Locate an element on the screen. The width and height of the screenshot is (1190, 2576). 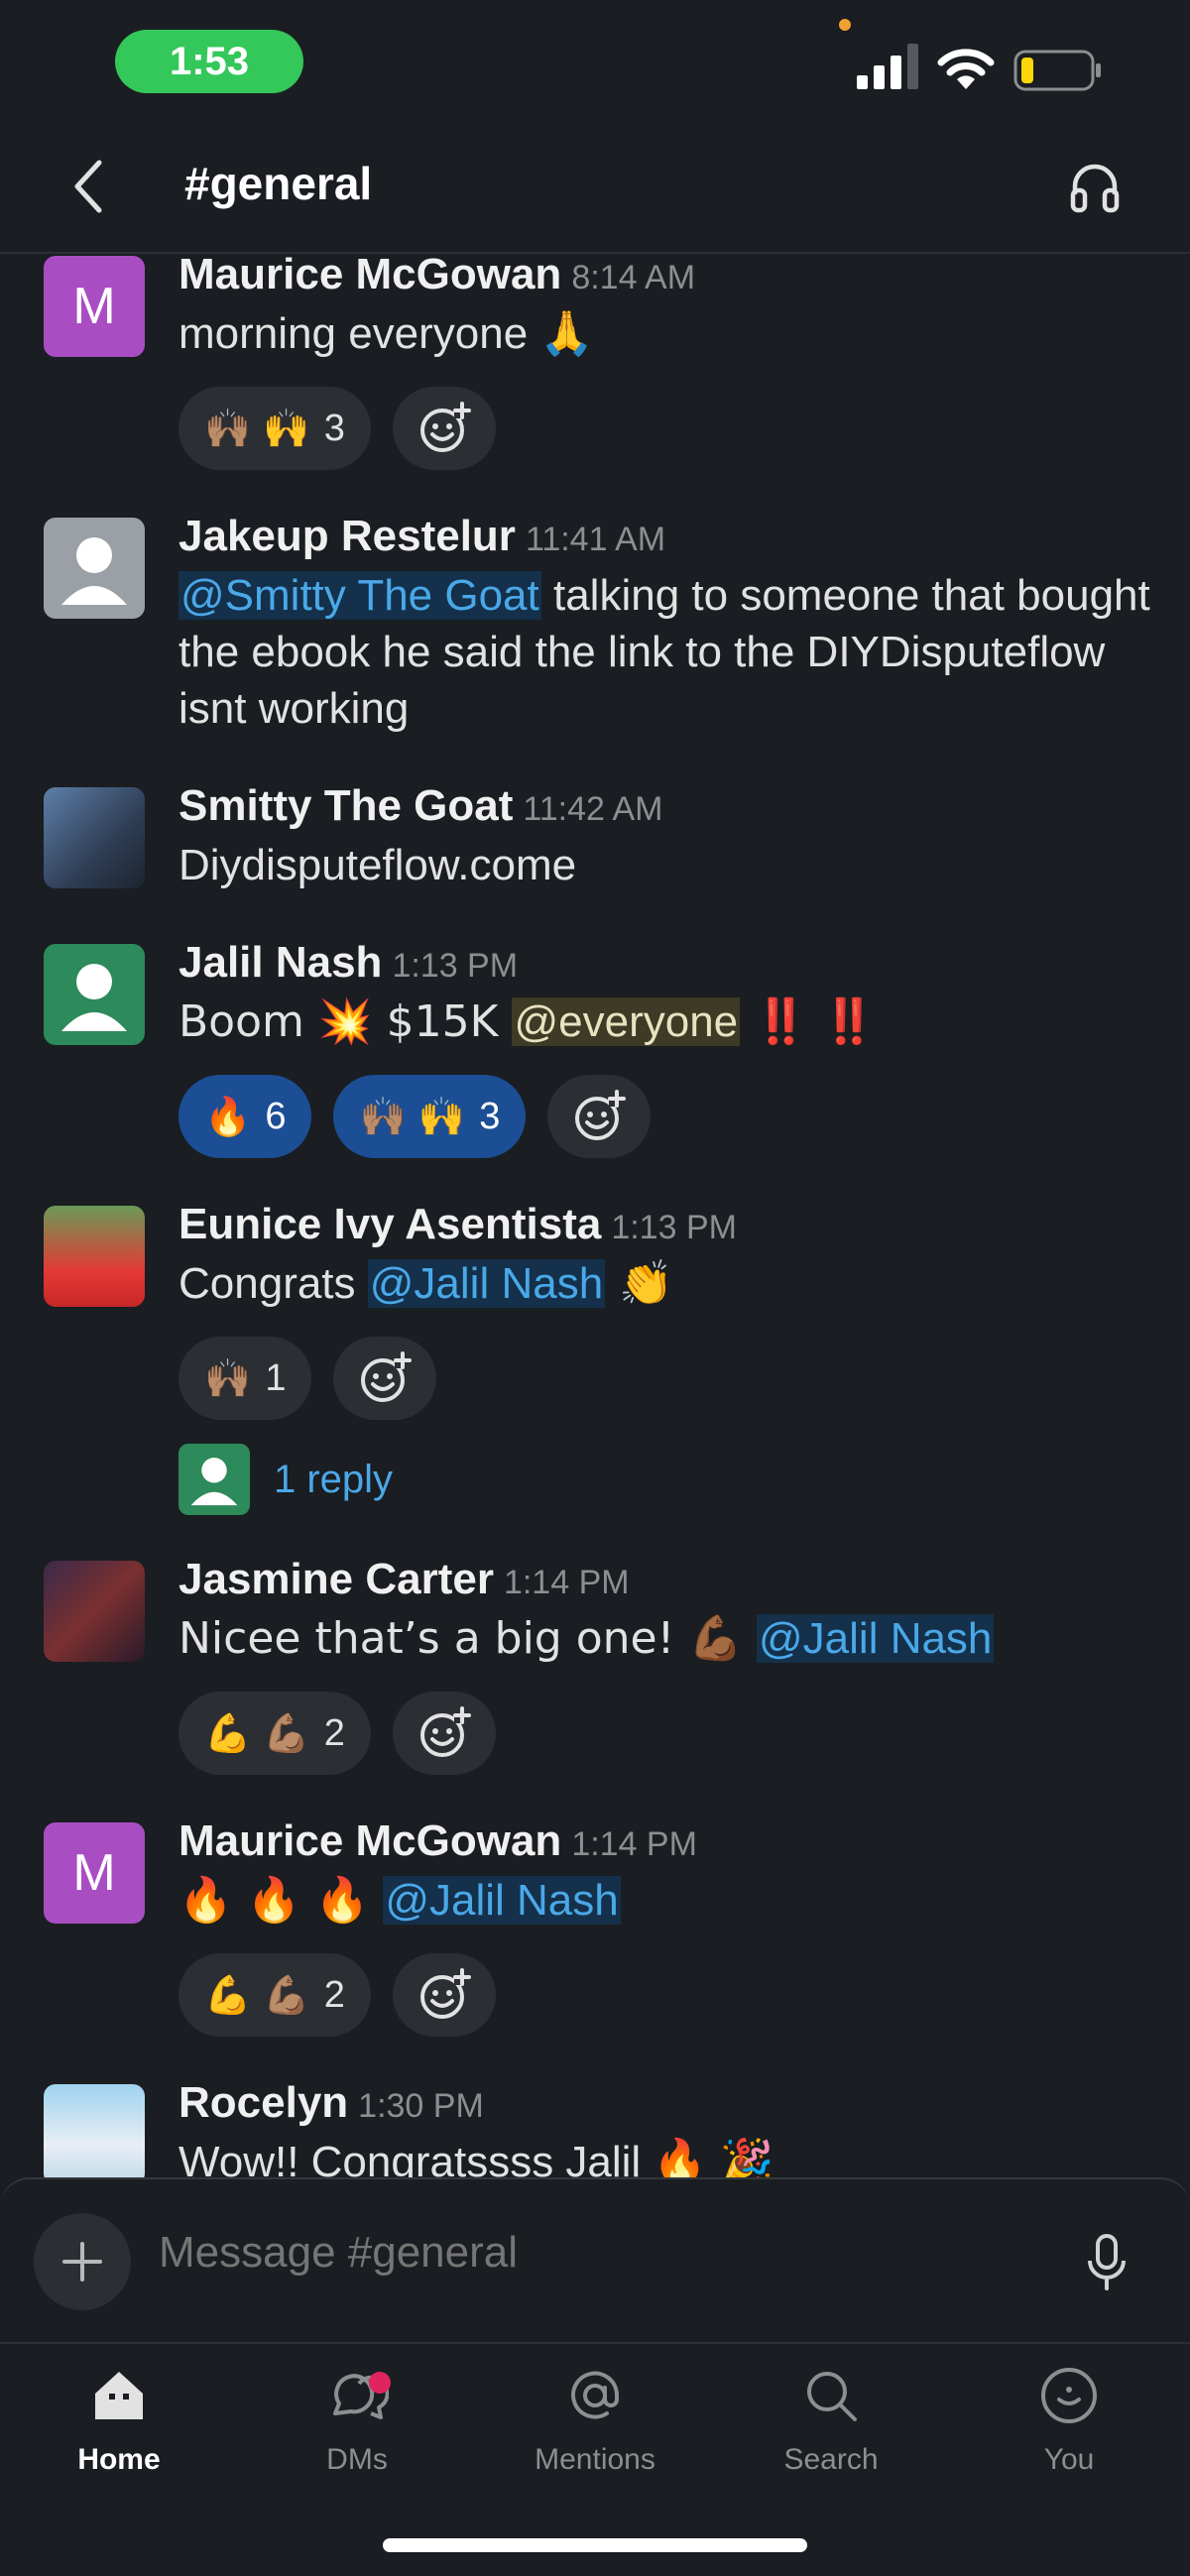
tab-search: Search is located at coordinates (831, 2420).